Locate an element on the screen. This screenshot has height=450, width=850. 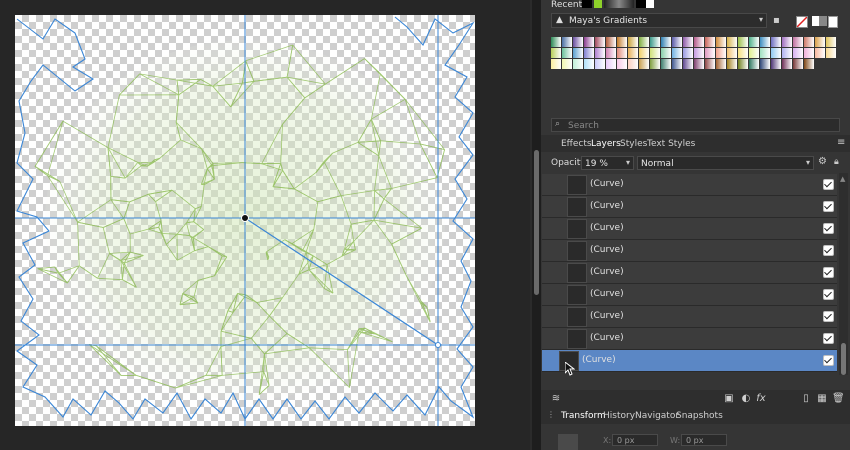
page-icon: ▯ is located at coordinates (806, 399).